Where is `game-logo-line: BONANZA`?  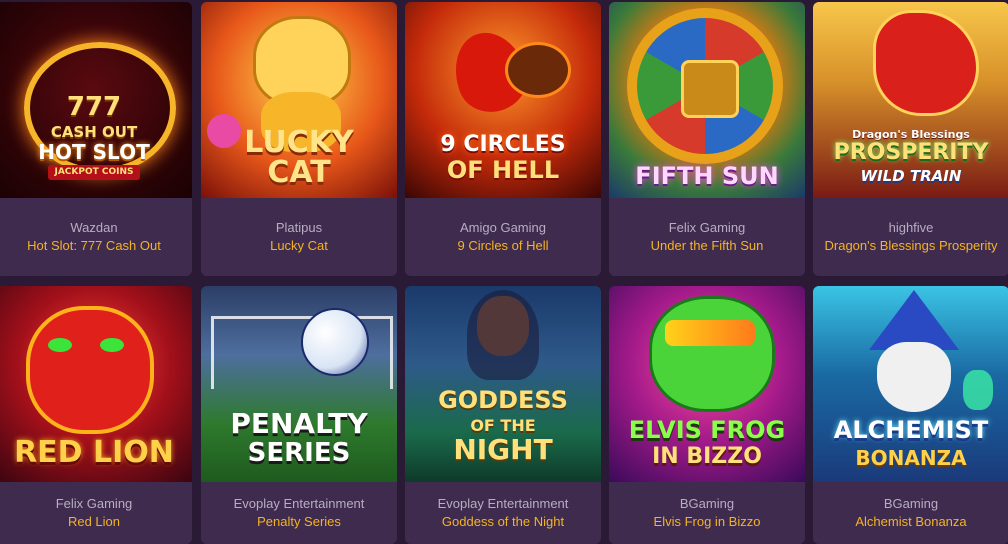
game-logo-line: BONANZA is located at coordinates (911, 458).